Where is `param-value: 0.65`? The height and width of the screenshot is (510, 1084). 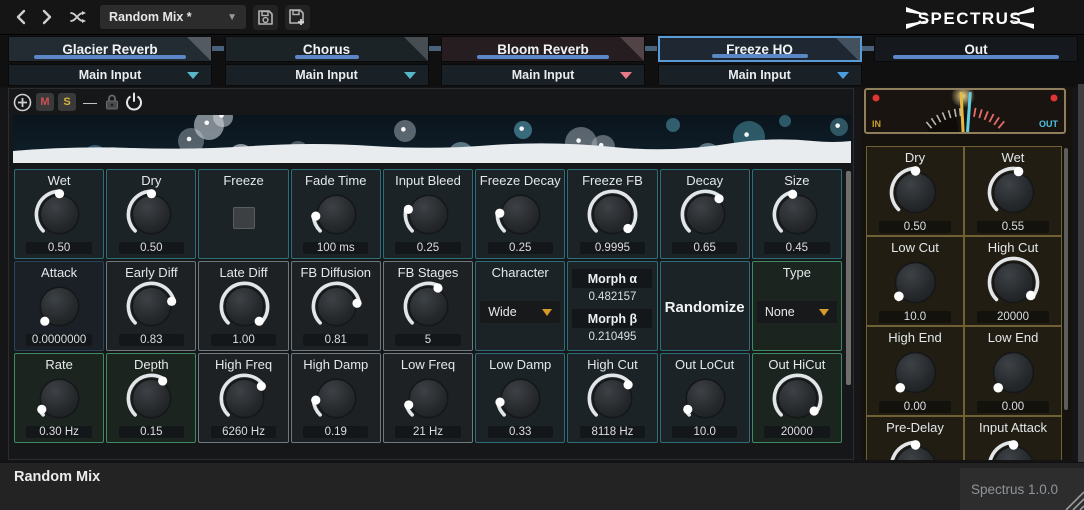 param-value: 0.65 is located at coordinates (705, 248).